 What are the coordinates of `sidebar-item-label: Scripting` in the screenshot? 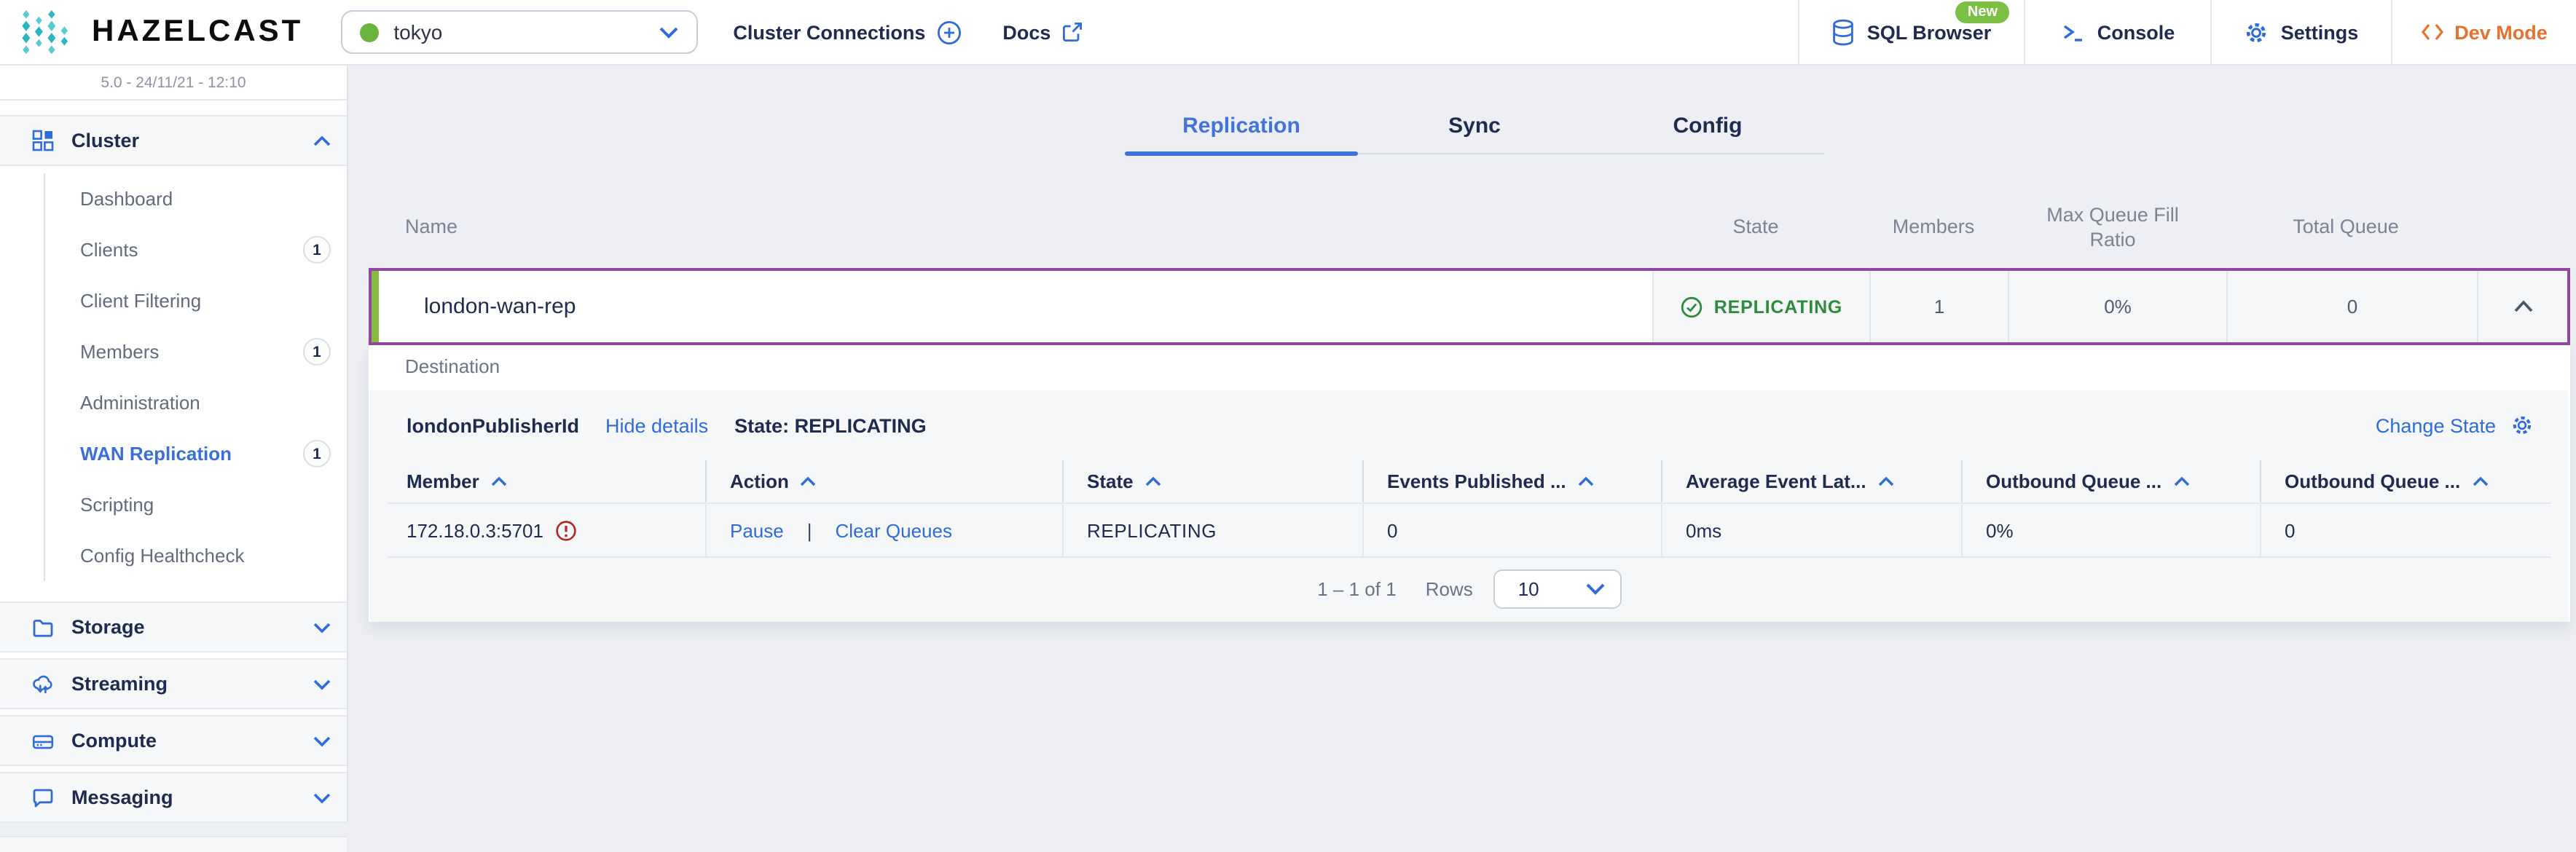 It's located at (117, 505).